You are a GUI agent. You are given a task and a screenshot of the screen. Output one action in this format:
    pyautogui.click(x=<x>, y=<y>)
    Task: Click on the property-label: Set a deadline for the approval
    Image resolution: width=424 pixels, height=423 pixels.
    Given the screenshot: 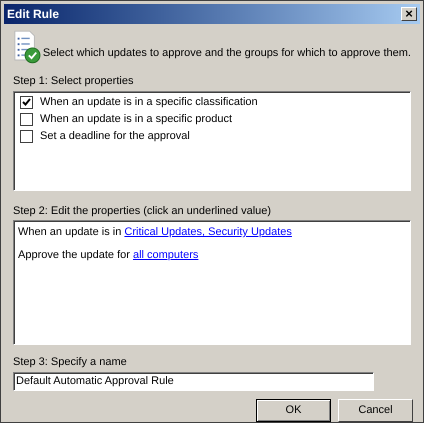 What is the action you would take?
    pyautogui.click(x=115, y=136)
    